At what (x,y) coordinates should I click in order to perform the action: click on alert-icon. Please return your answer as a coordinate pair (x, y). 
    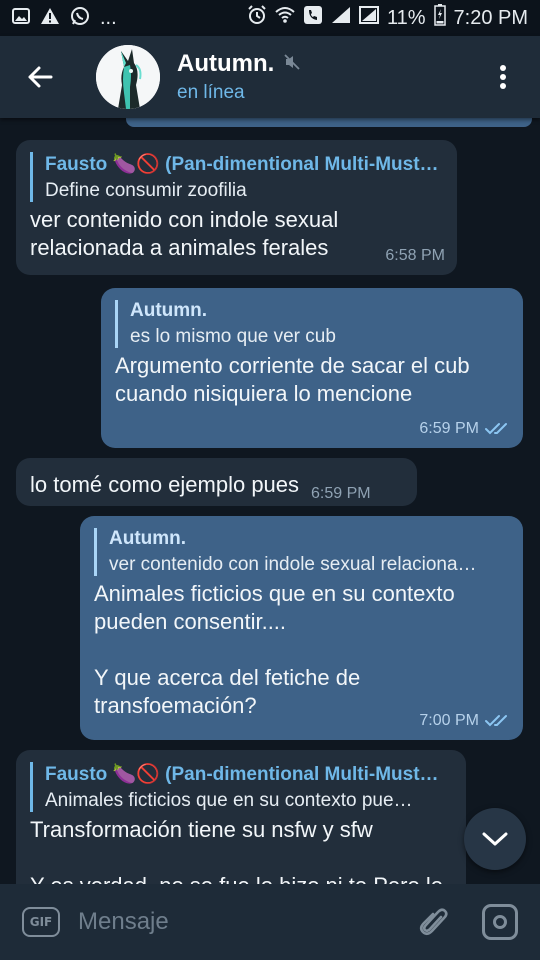
    Looking at the image, I should click on (50, 18).